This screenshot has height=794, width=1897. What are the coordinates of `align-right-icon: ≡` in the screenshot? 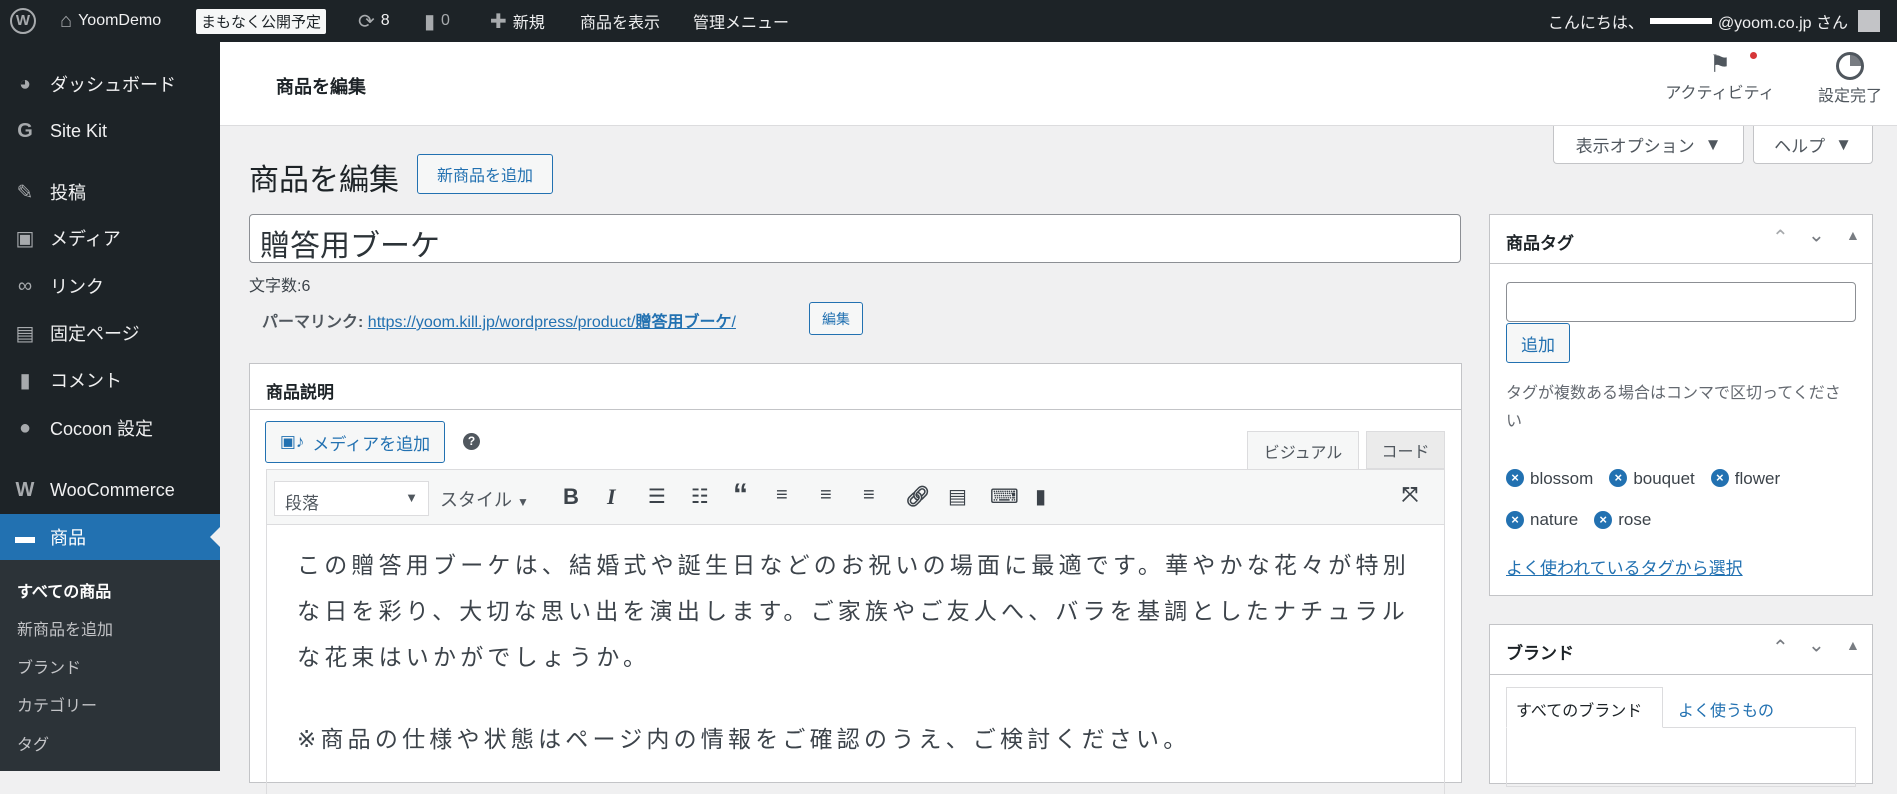 It's located at (869, 495).